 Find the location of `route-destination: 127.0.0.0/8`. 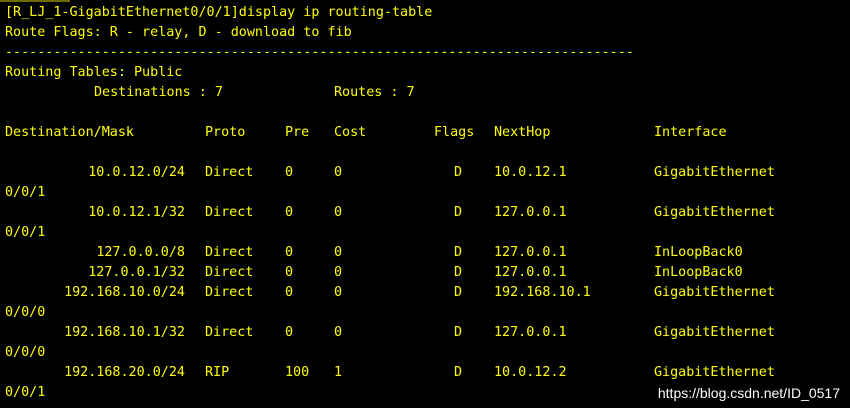

route-destination: 127.0.0.0/8 is located at coordinates (140, 252).